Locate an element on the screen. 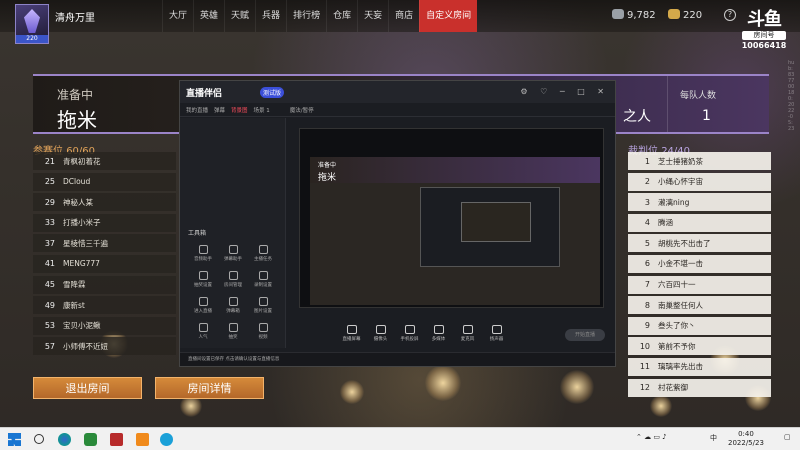  clock-date: 2022/5/23 is located at coordinates (746, 443).